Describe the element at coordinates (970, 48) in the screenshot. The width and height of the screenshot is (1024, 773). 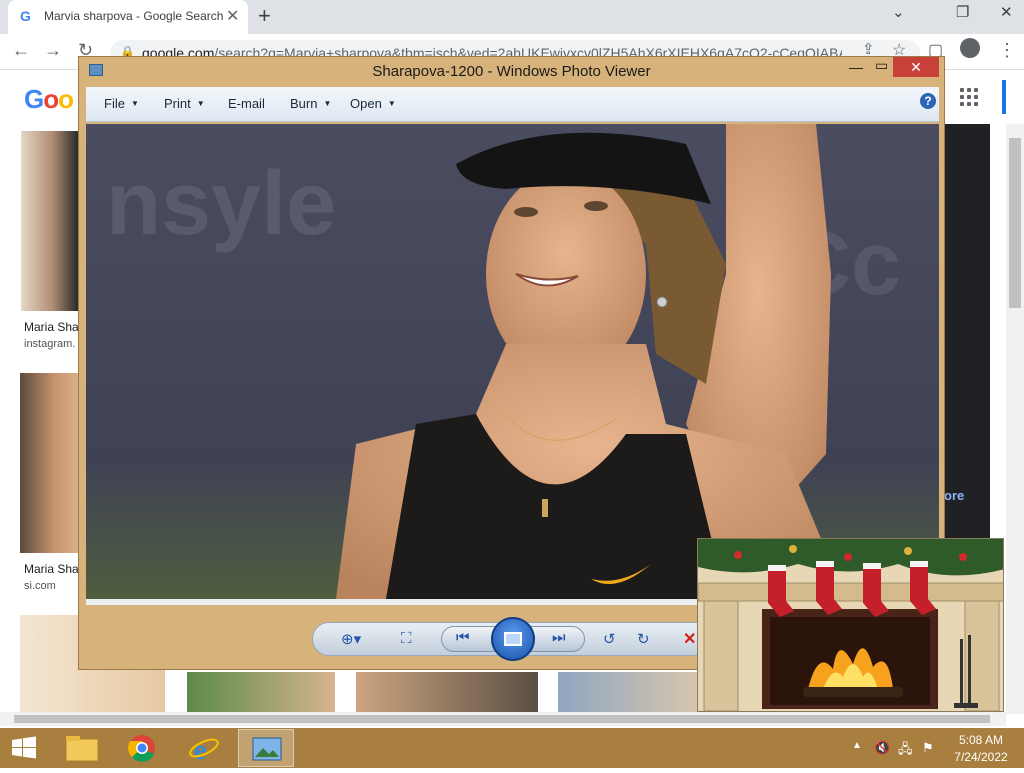
I see `profile-avatar` at that location.